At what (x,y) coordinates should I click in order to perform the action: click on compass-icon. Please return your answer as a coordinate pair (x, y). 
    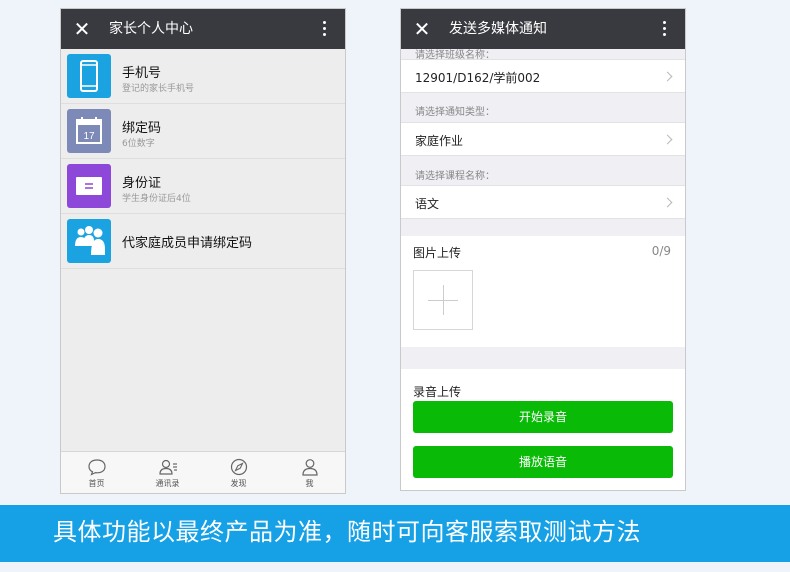
    Looking at the image, I should click on (238, 467).